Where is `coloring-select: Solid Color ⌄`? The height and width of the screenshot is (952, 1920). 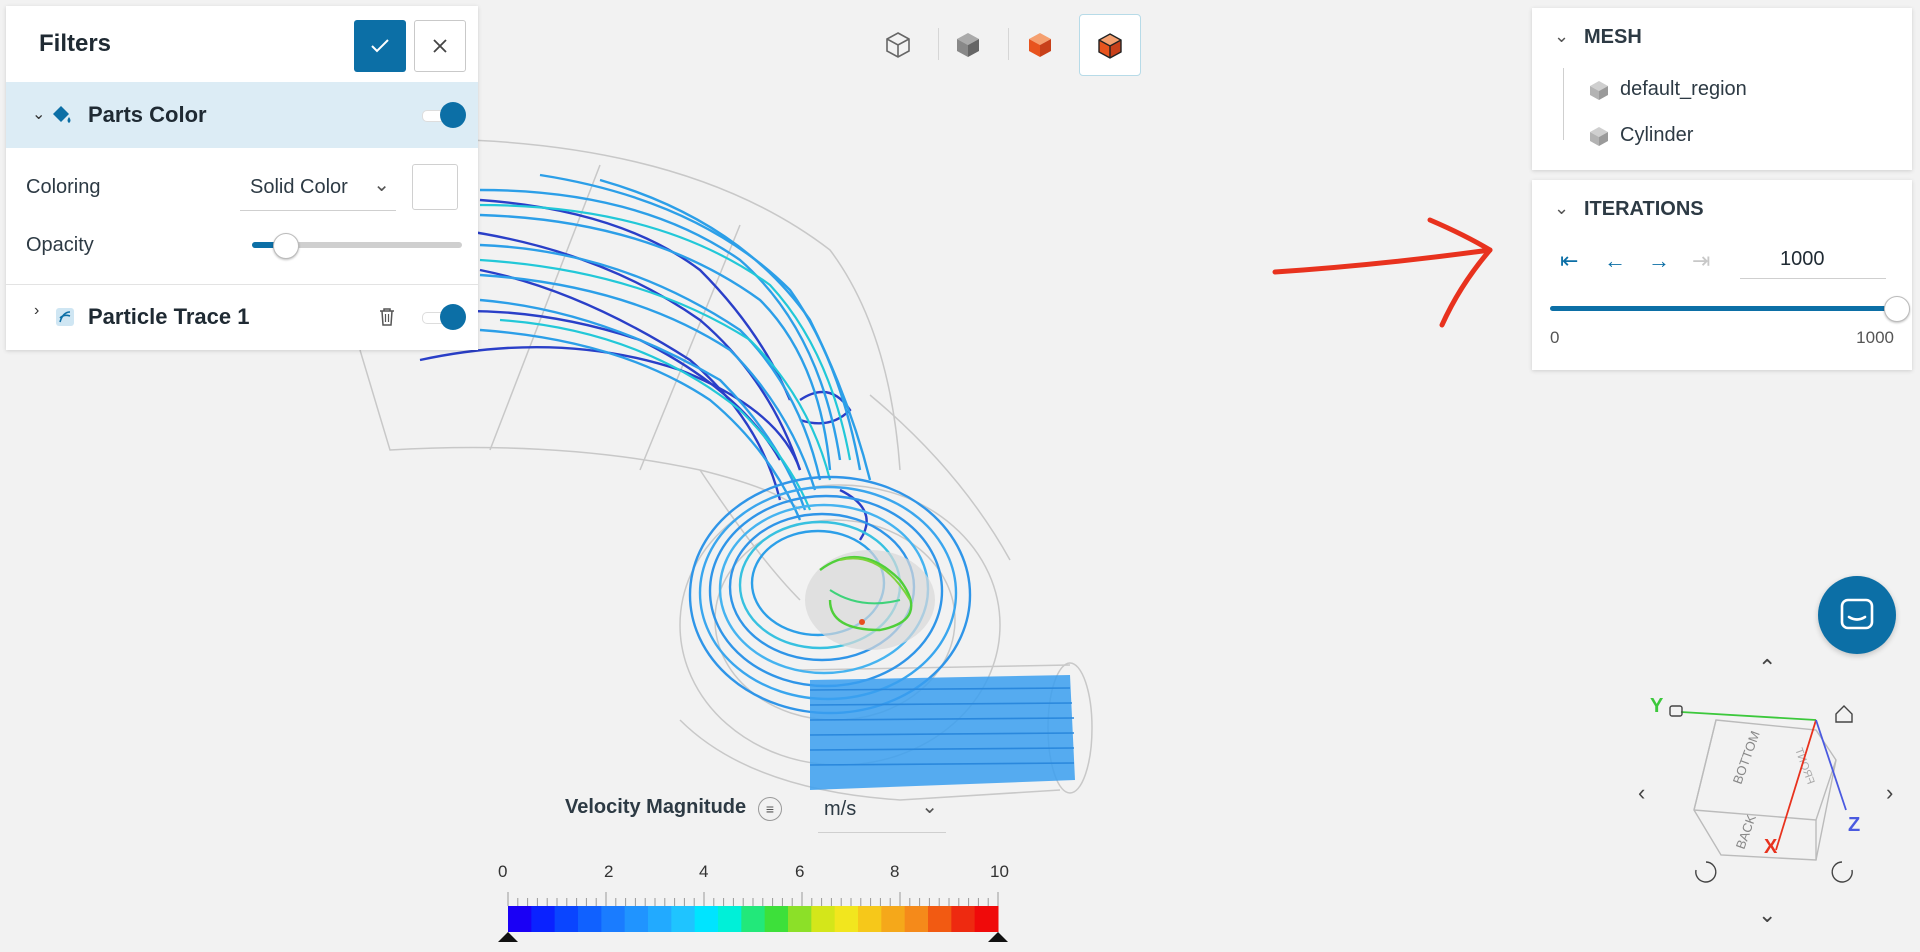 coloring-select: Solid Color ⌄ is located at coordinates (318, 188).